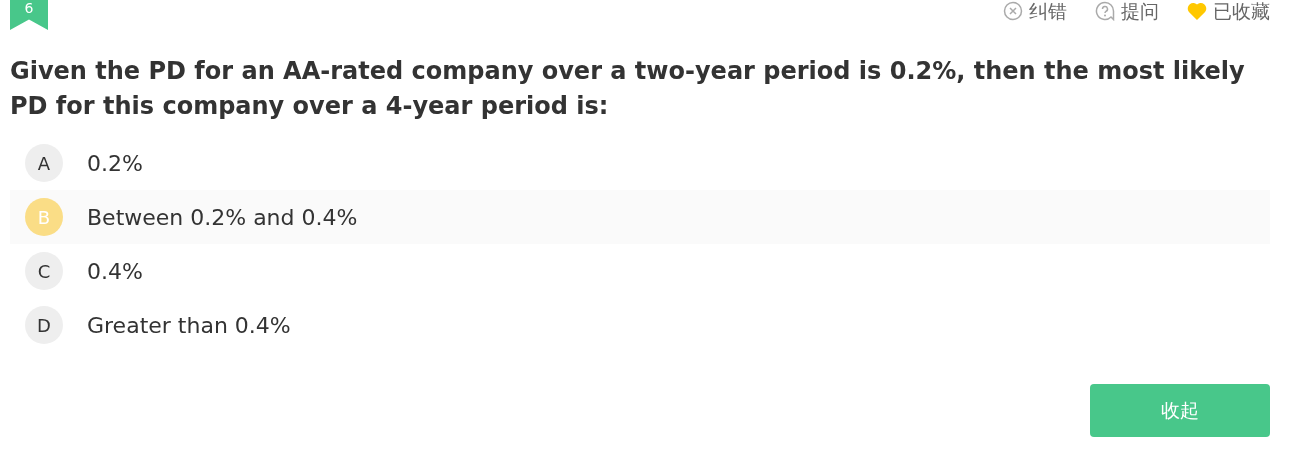  I want to click on question-icon, so click(1105, 11).